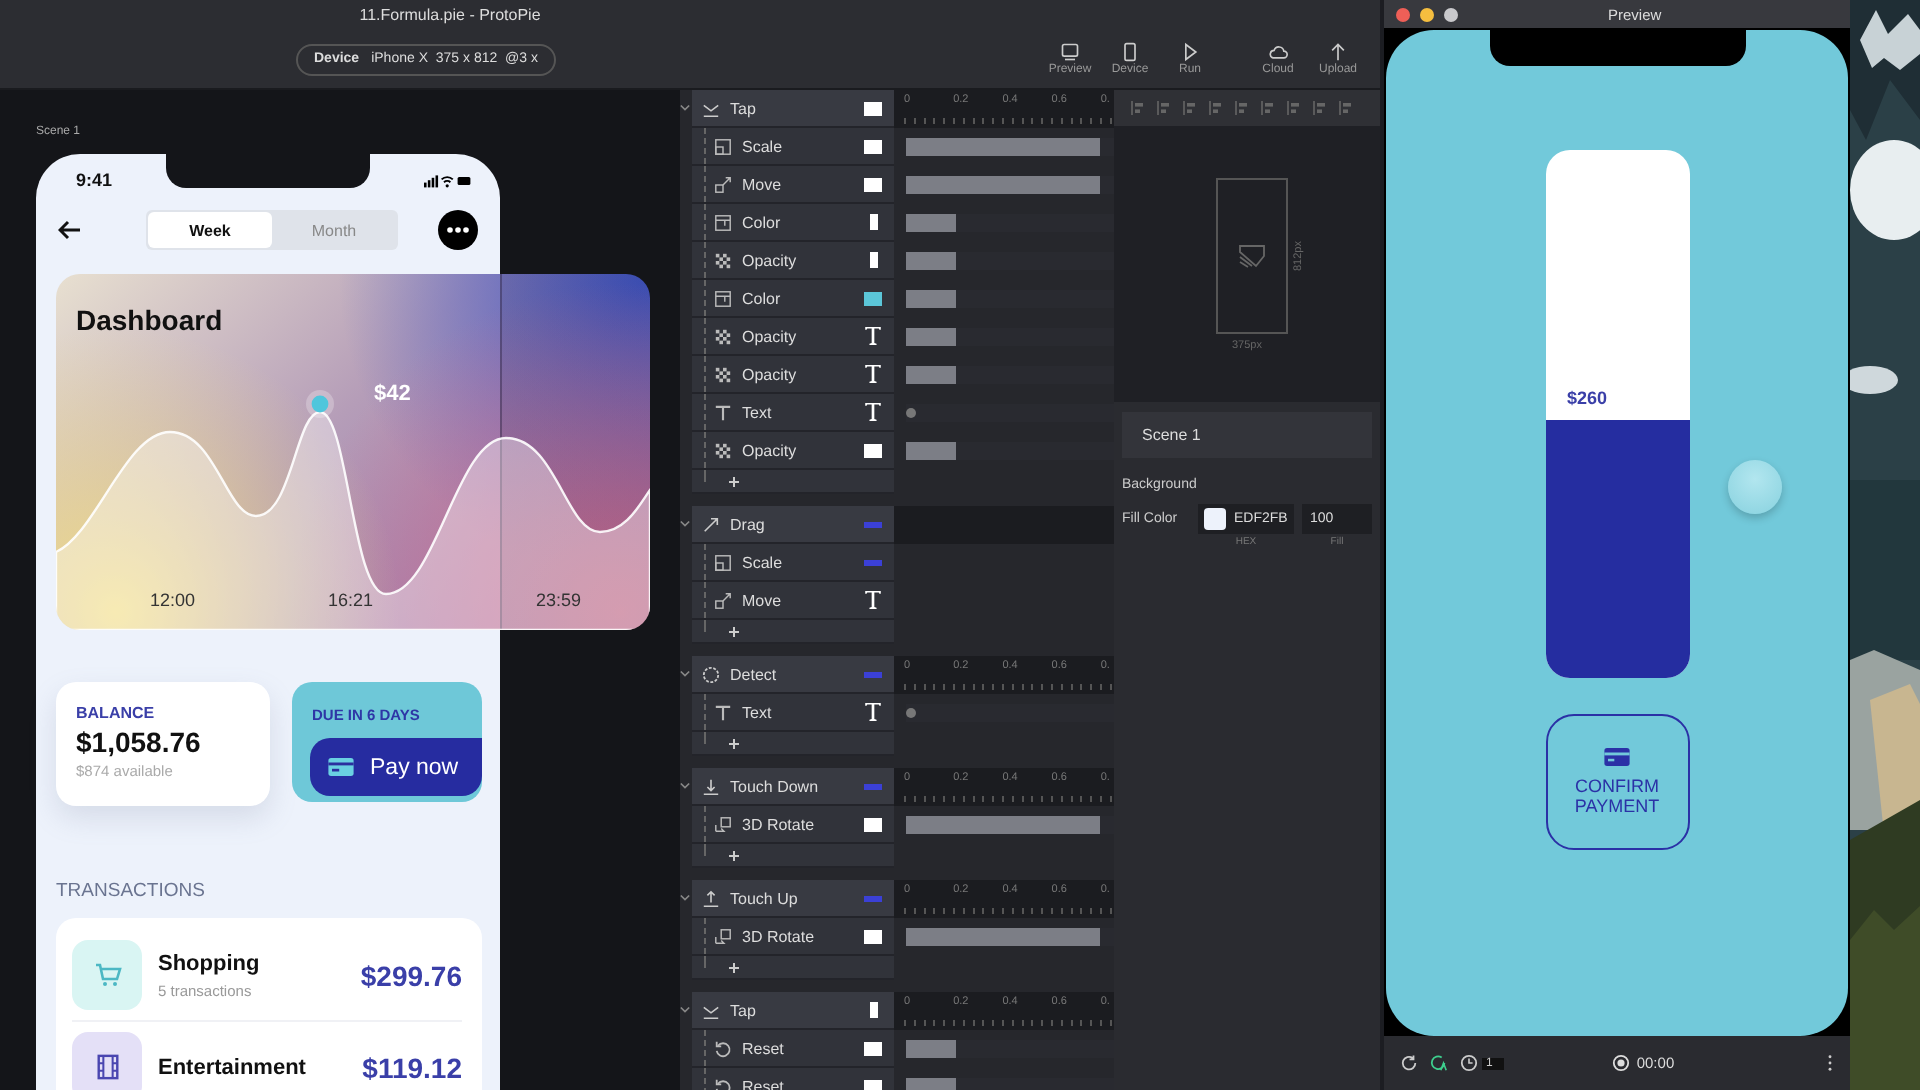 Image resolution: width=1920 pixels, height=1090 pixels. I want to click on clock-icon, so click(1469, 1063).